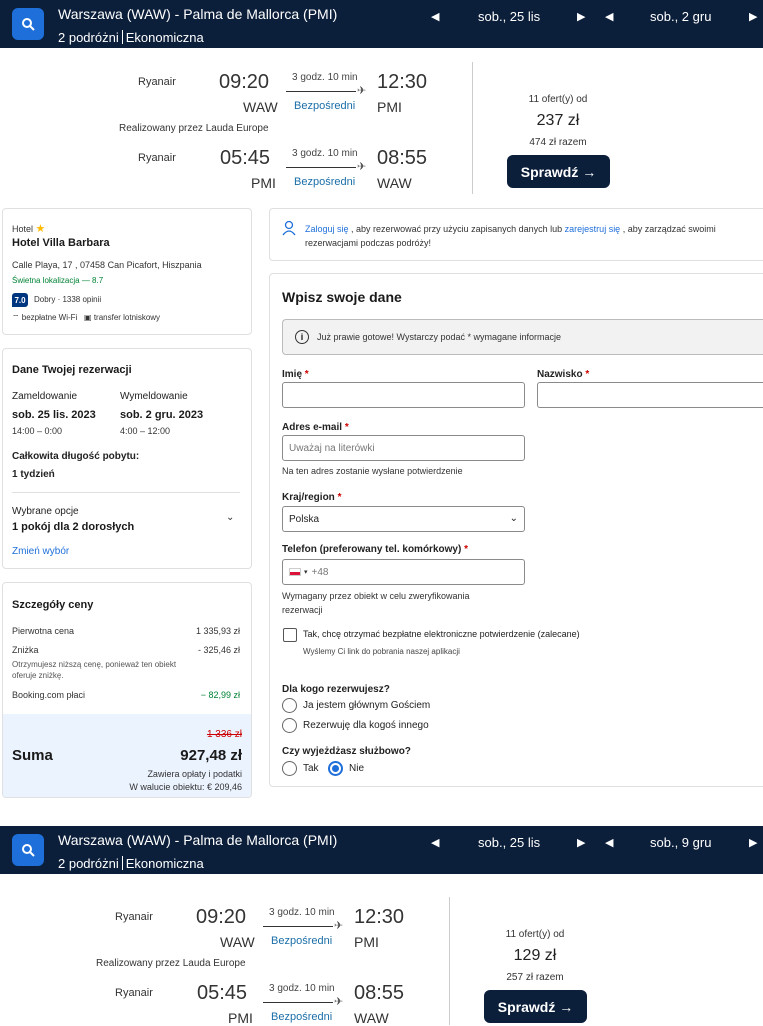 The image size is (763, 1026). I want to click on country-label: Kraj/region *, so click(312, 497).